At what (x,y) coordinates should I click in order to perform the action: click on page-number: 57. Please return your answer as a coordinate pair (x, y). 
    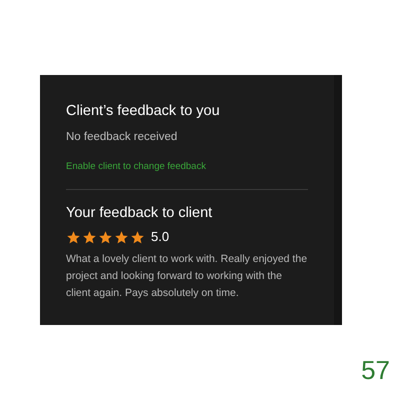
    Looking at the image, I should click on (375, 370).